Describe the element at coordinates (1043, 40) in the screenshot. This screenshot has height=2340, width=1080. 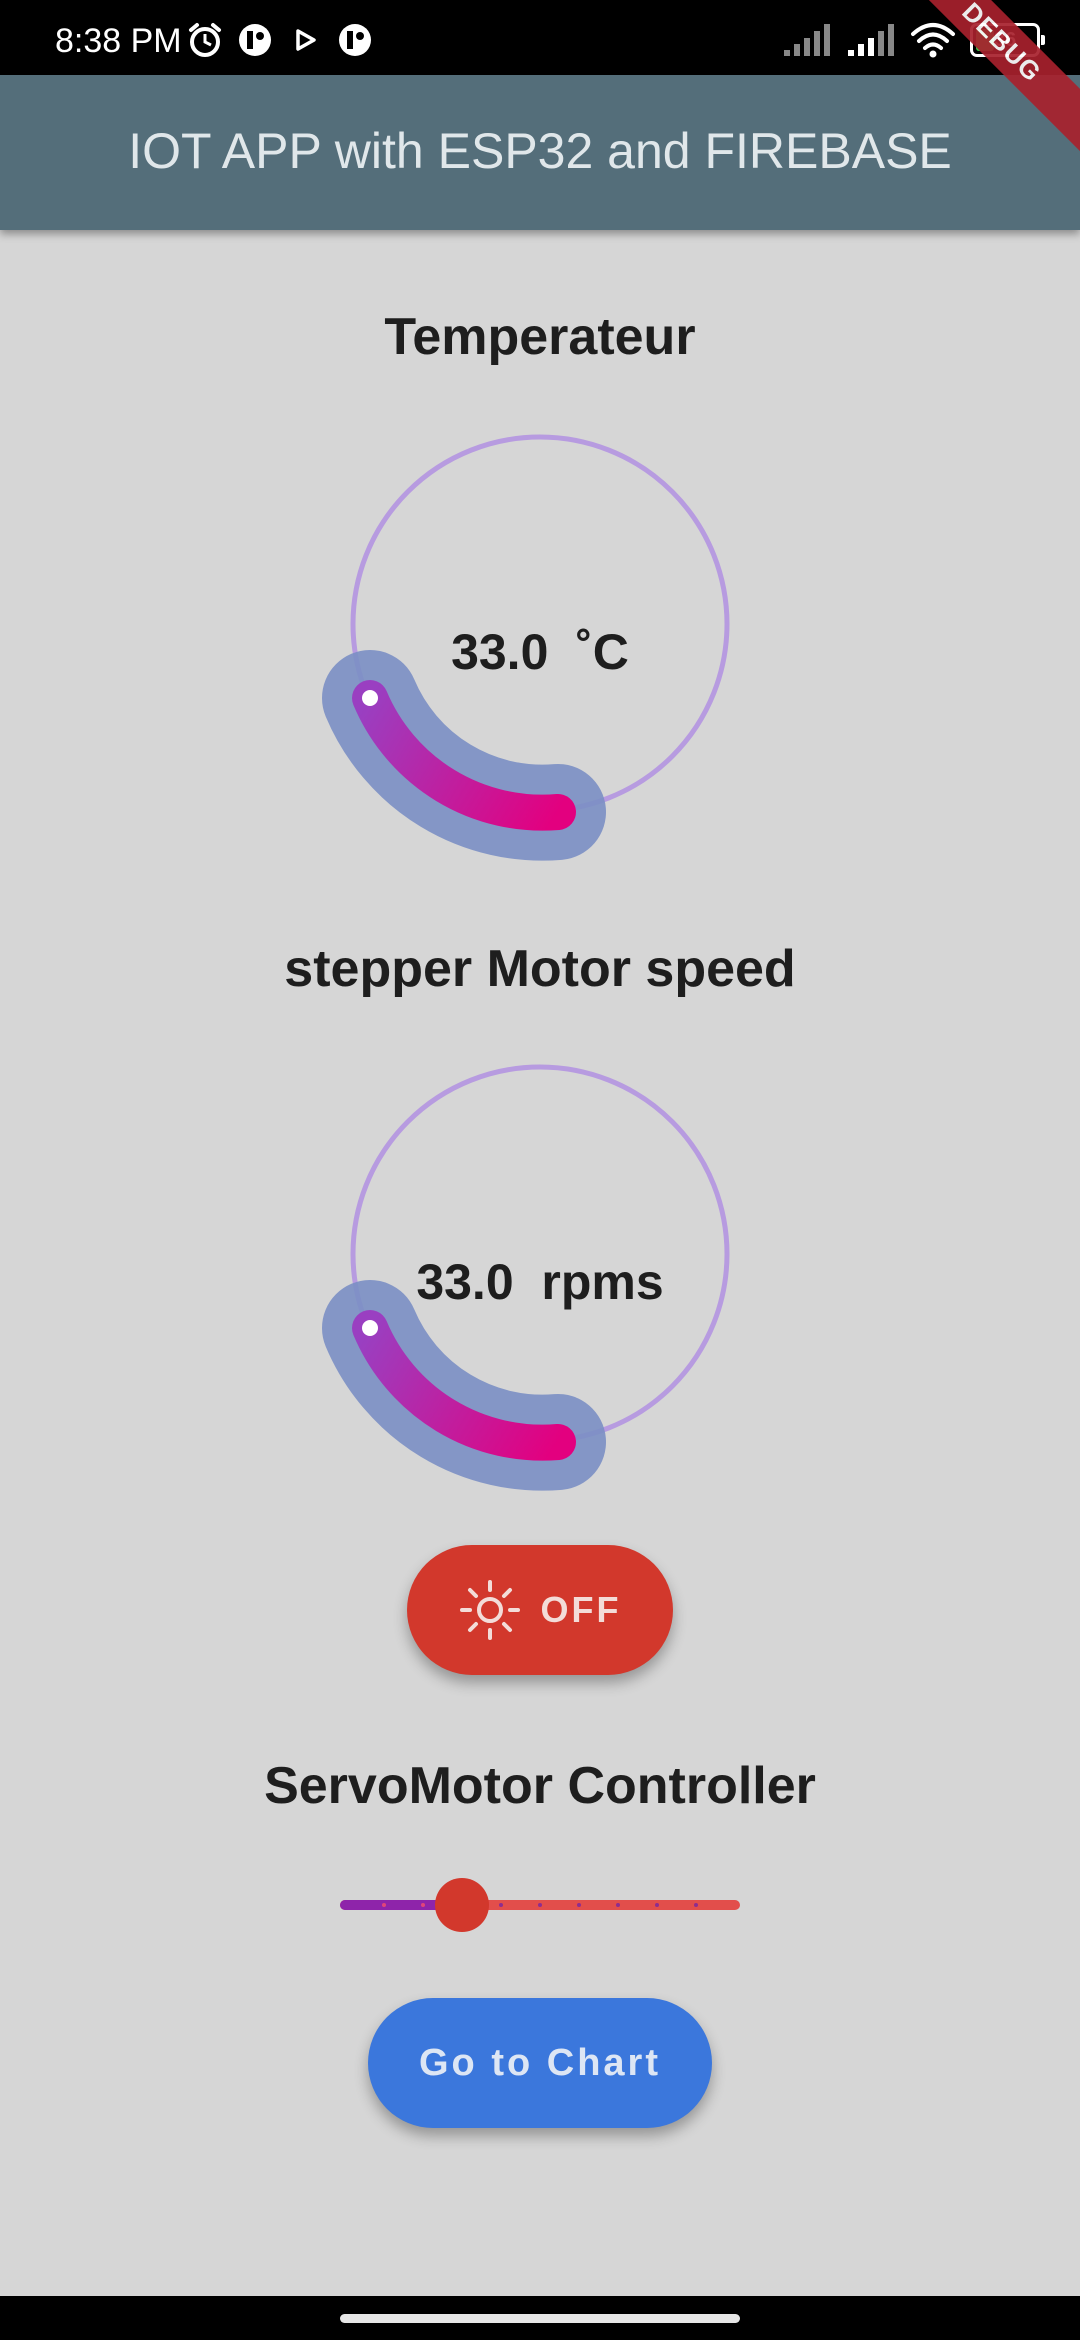
I see `battery-tip` at that location.